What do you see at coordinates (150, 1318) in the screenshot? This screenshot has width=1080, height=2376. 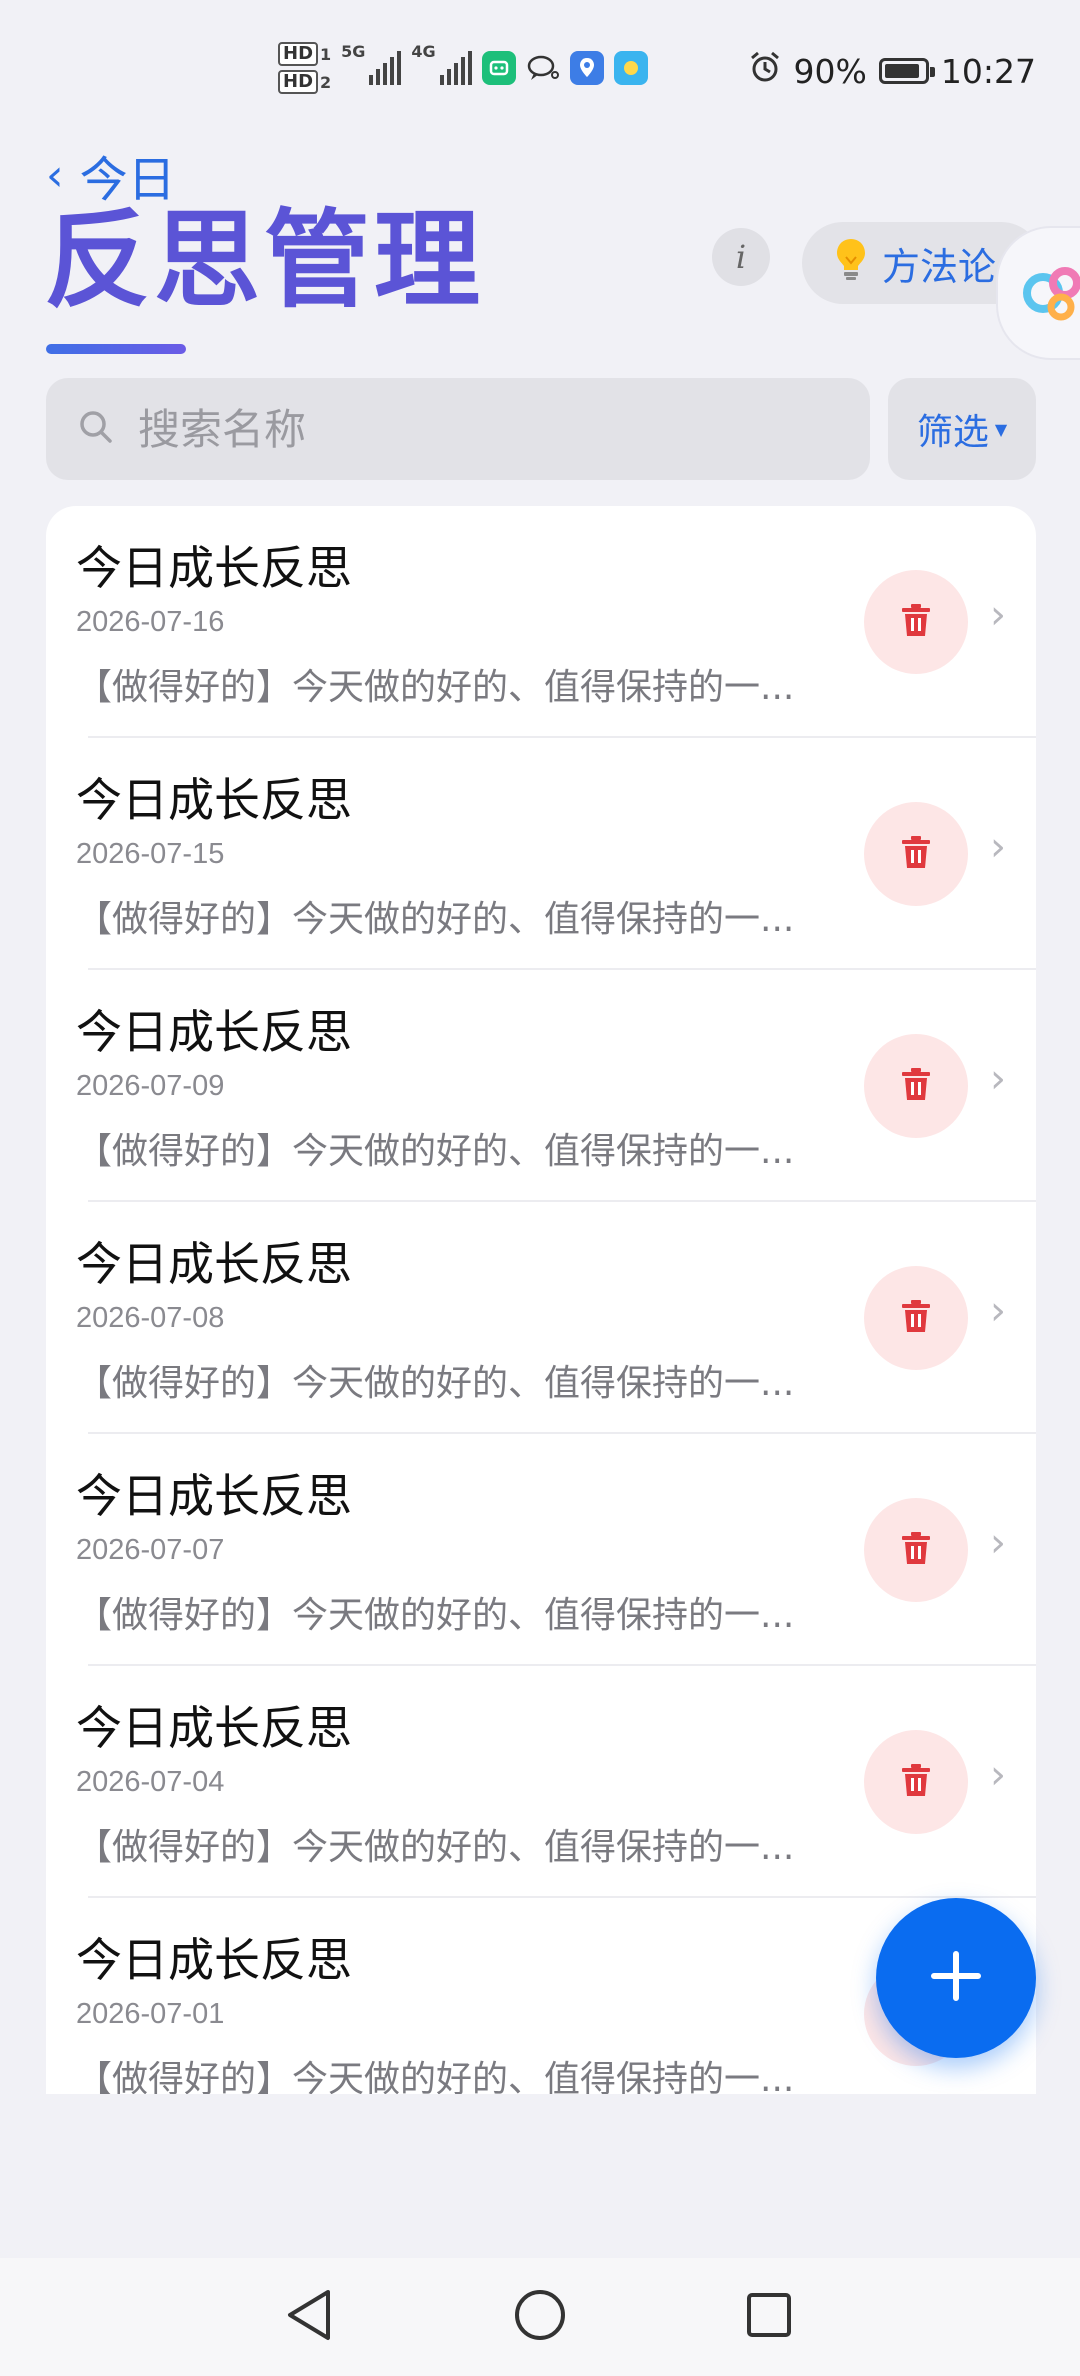 I see `item-date: 2026-07-08` at bounding box center [150, 1318].